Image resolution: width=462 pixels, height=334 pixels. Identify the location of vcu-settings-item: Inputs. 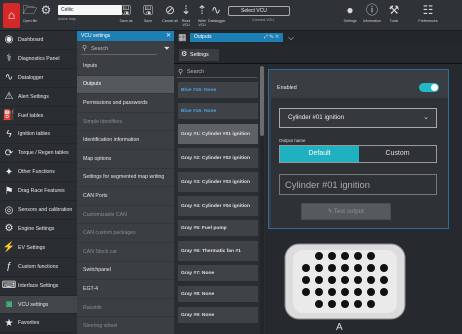
(125, 66).